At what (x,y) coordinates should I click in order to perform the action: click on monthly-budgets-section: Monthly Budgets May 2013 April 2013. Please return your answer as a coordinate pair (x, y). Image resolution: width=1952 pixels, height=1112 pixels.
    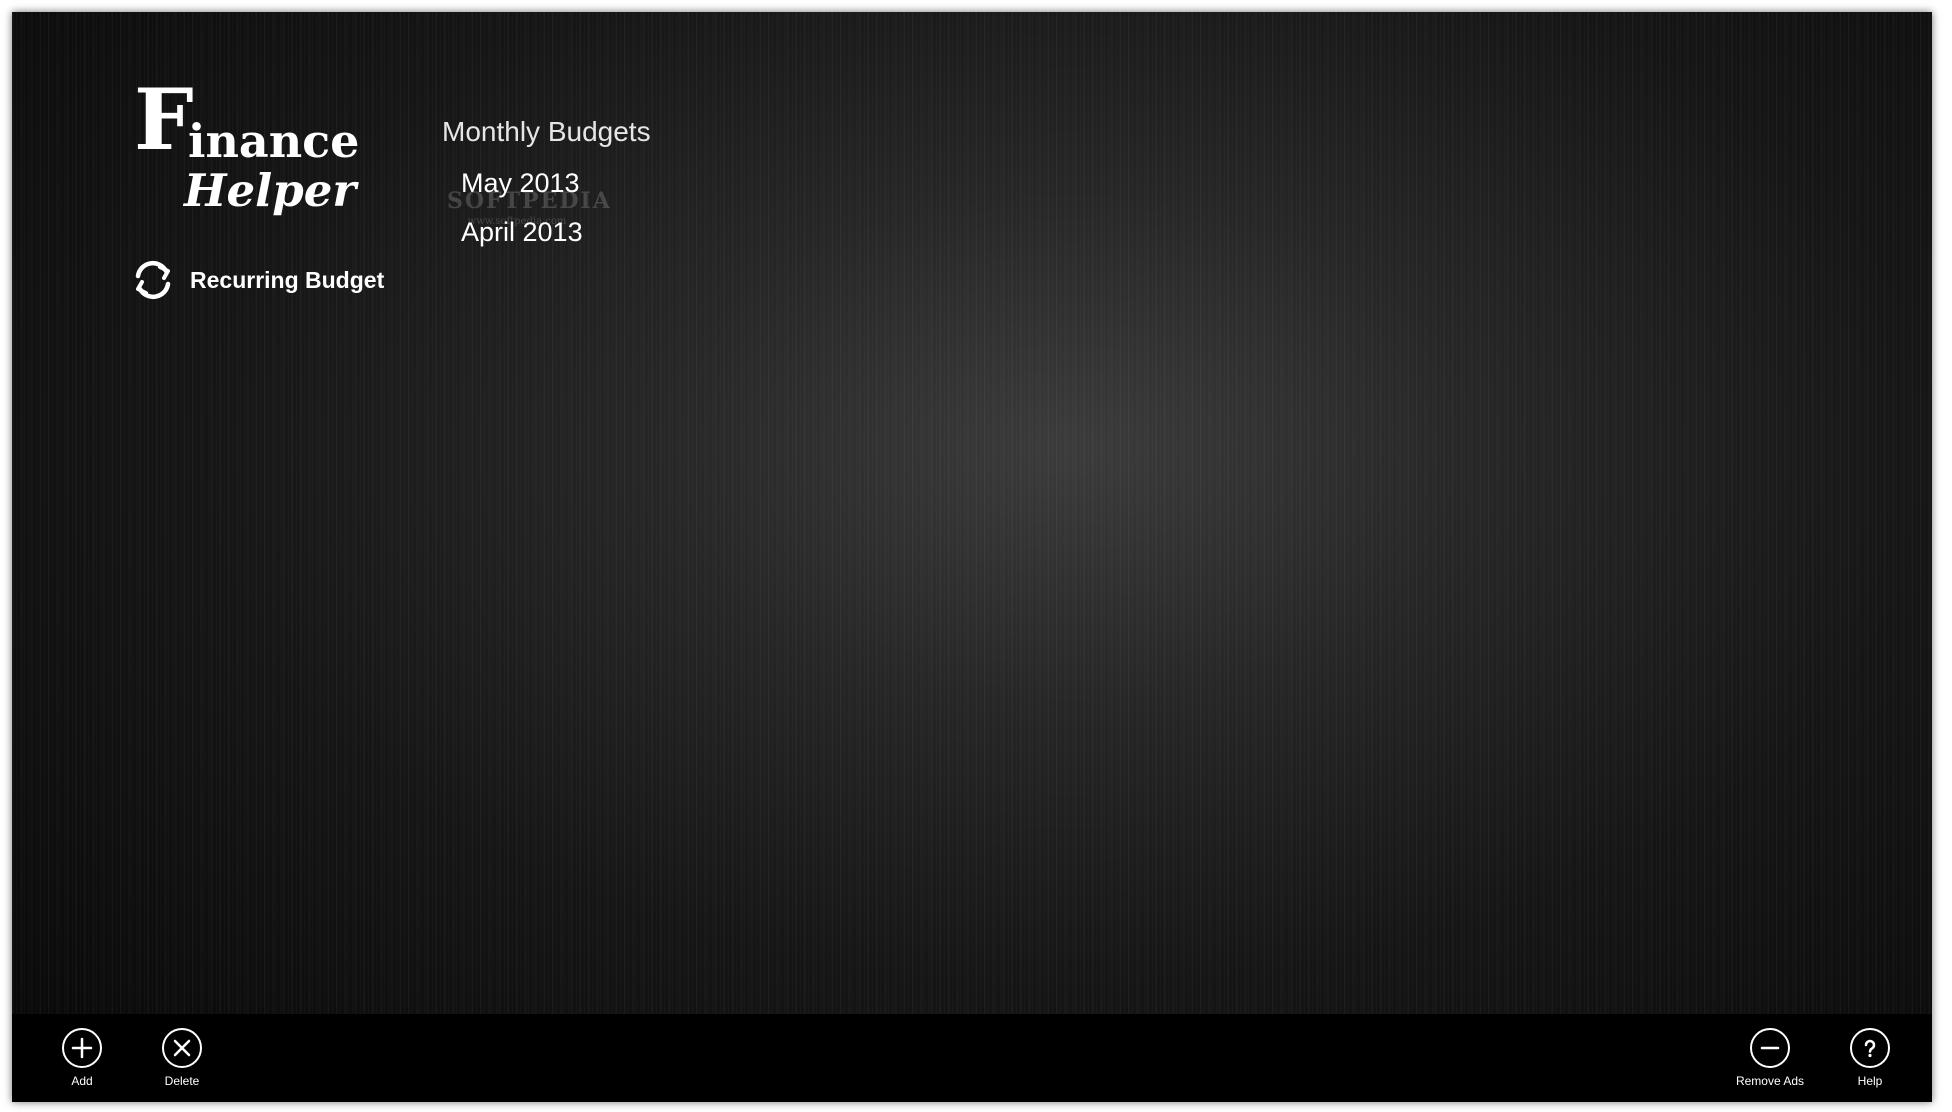
    Looking at the image, I should click on (546, 191).